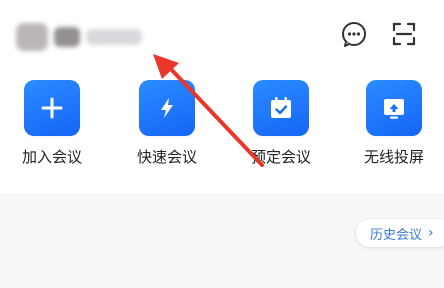 Image resolution: width=444 pixels, height=288 pixels. I want to click on lightning-icon, so click(167, 108).